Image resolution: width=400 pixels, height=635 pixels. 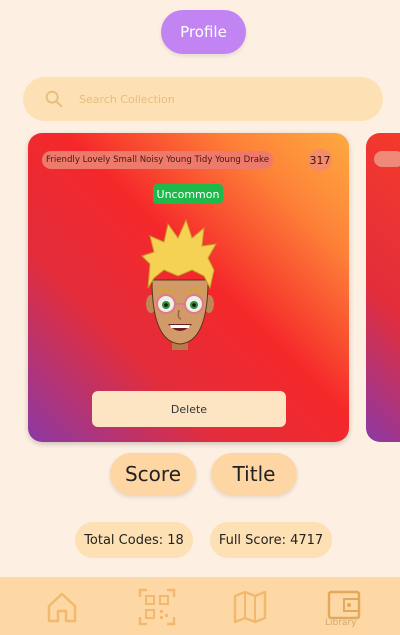 I want to click on qr-code-icon, so click(x=157, y=607).